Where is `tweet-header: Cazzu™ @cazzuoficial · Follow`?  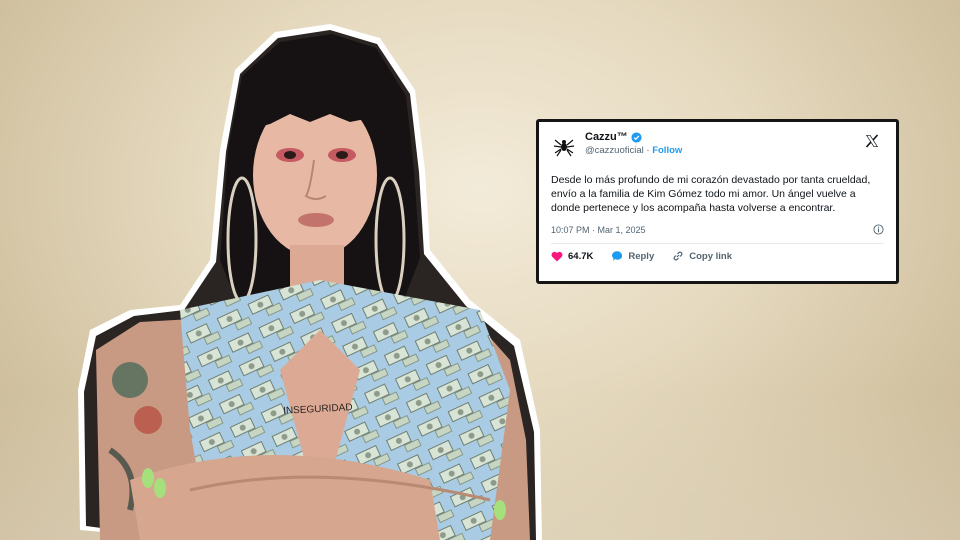
tweet-header: Cazzu™ @cazzuoficial · Follow is located at coordinates (717, 148).